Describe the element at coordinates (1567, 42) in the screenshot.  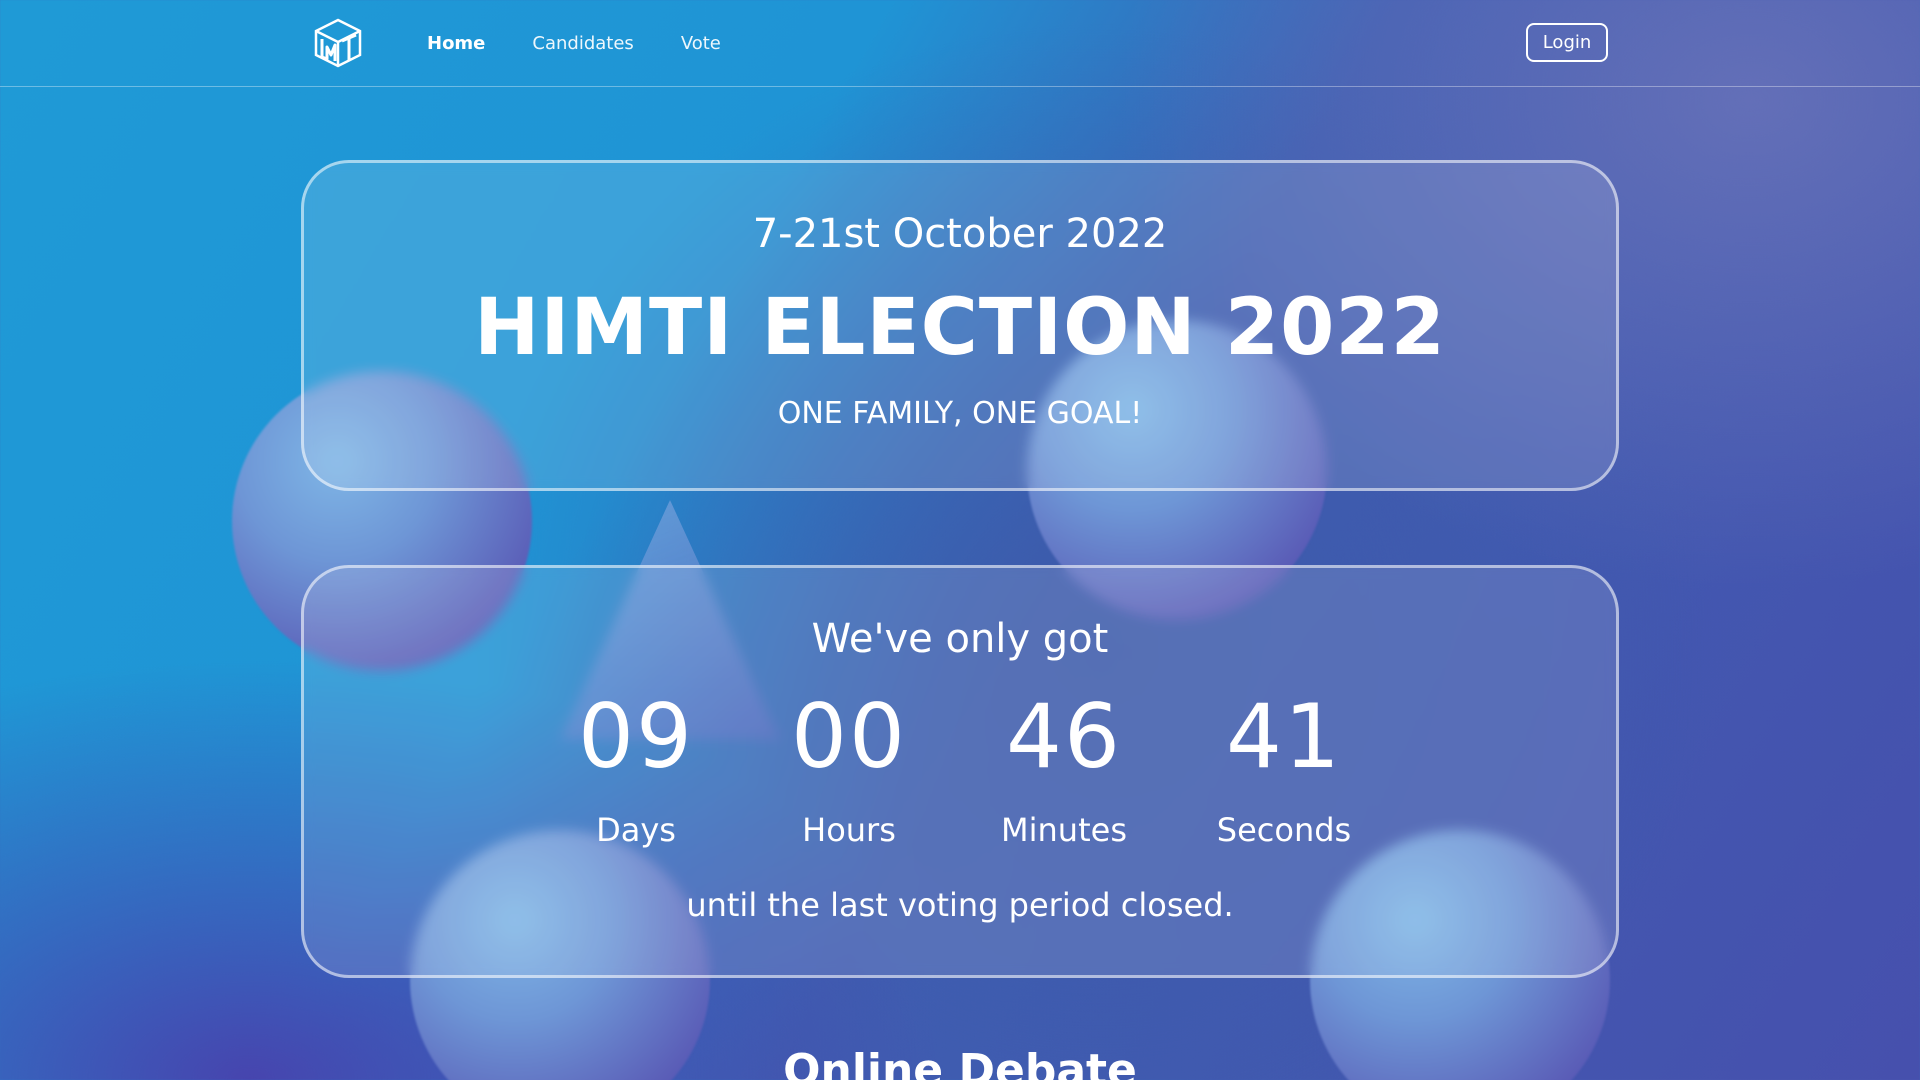
I see `login-button: Login` at that location.